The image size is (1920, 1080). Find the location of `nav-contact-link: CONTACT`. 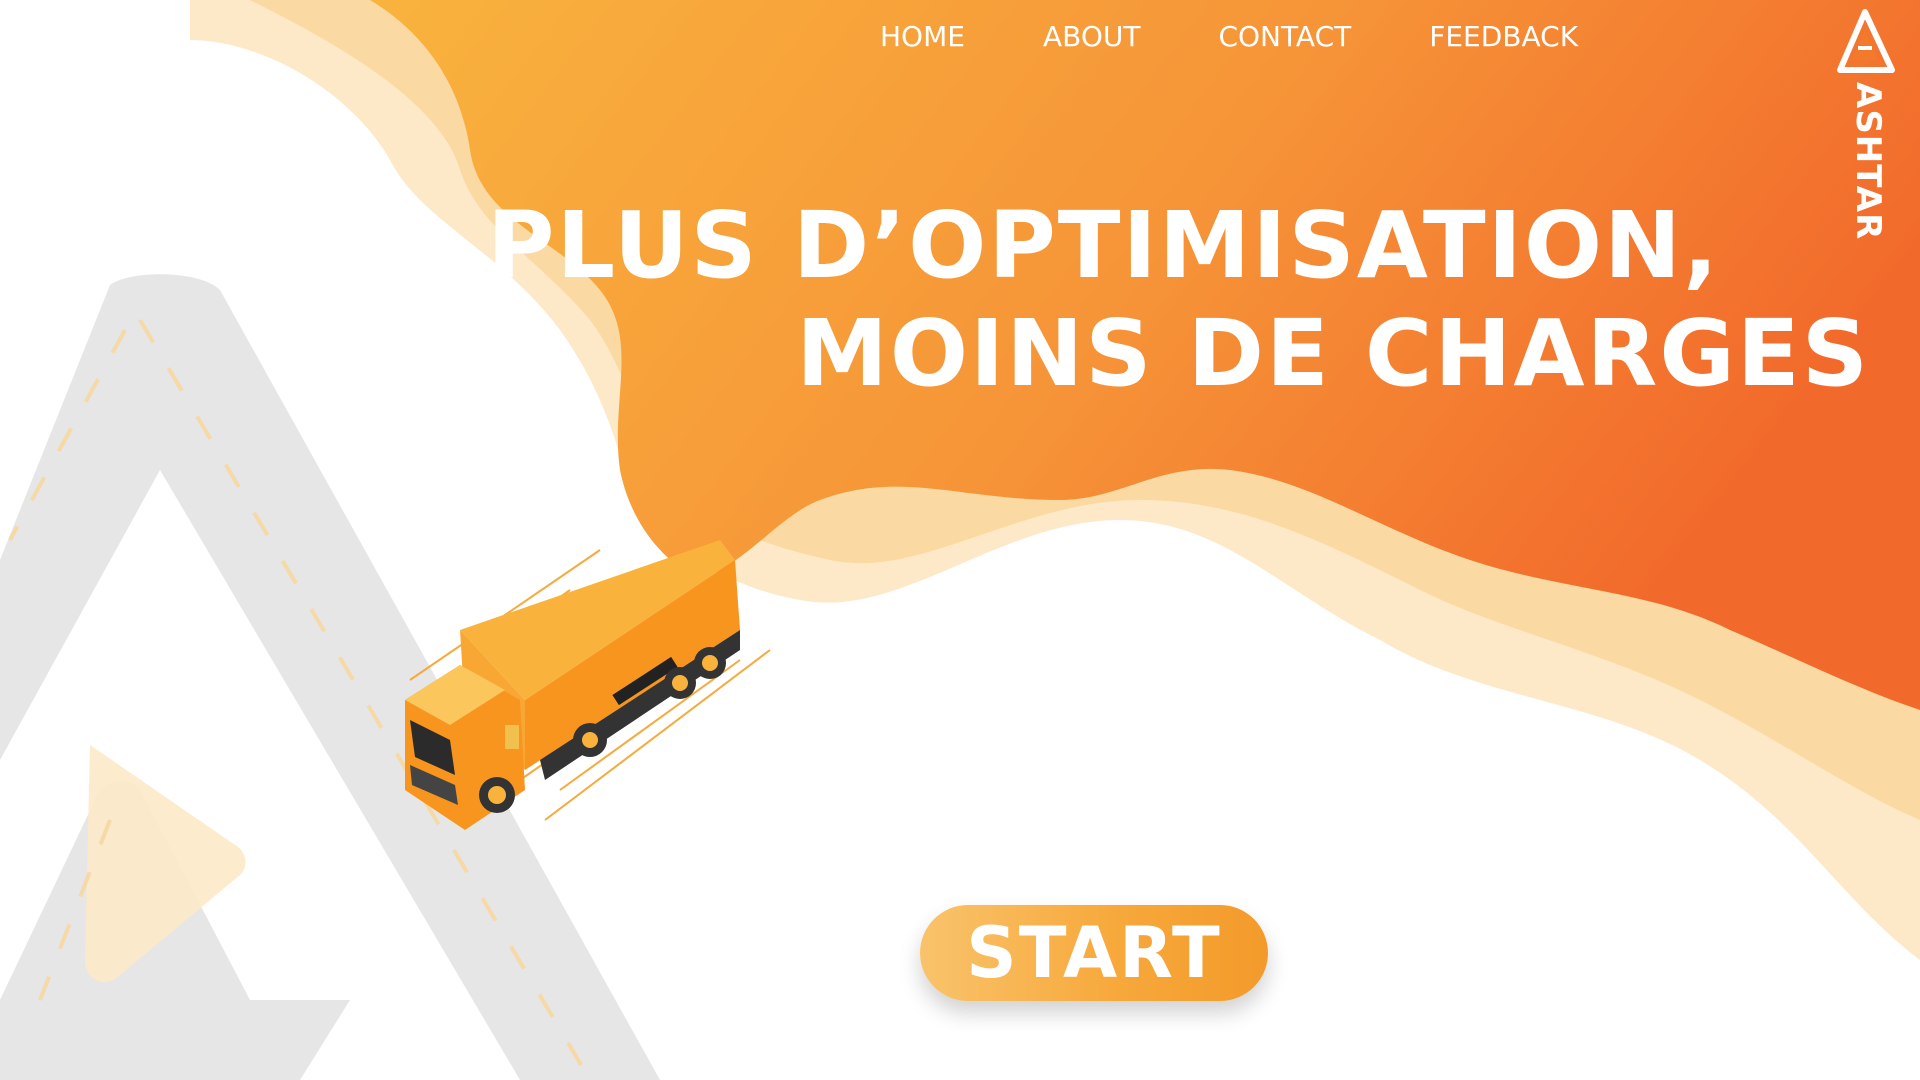

nav-contact-link: CONTACT is located at coordinates (1284, 36).